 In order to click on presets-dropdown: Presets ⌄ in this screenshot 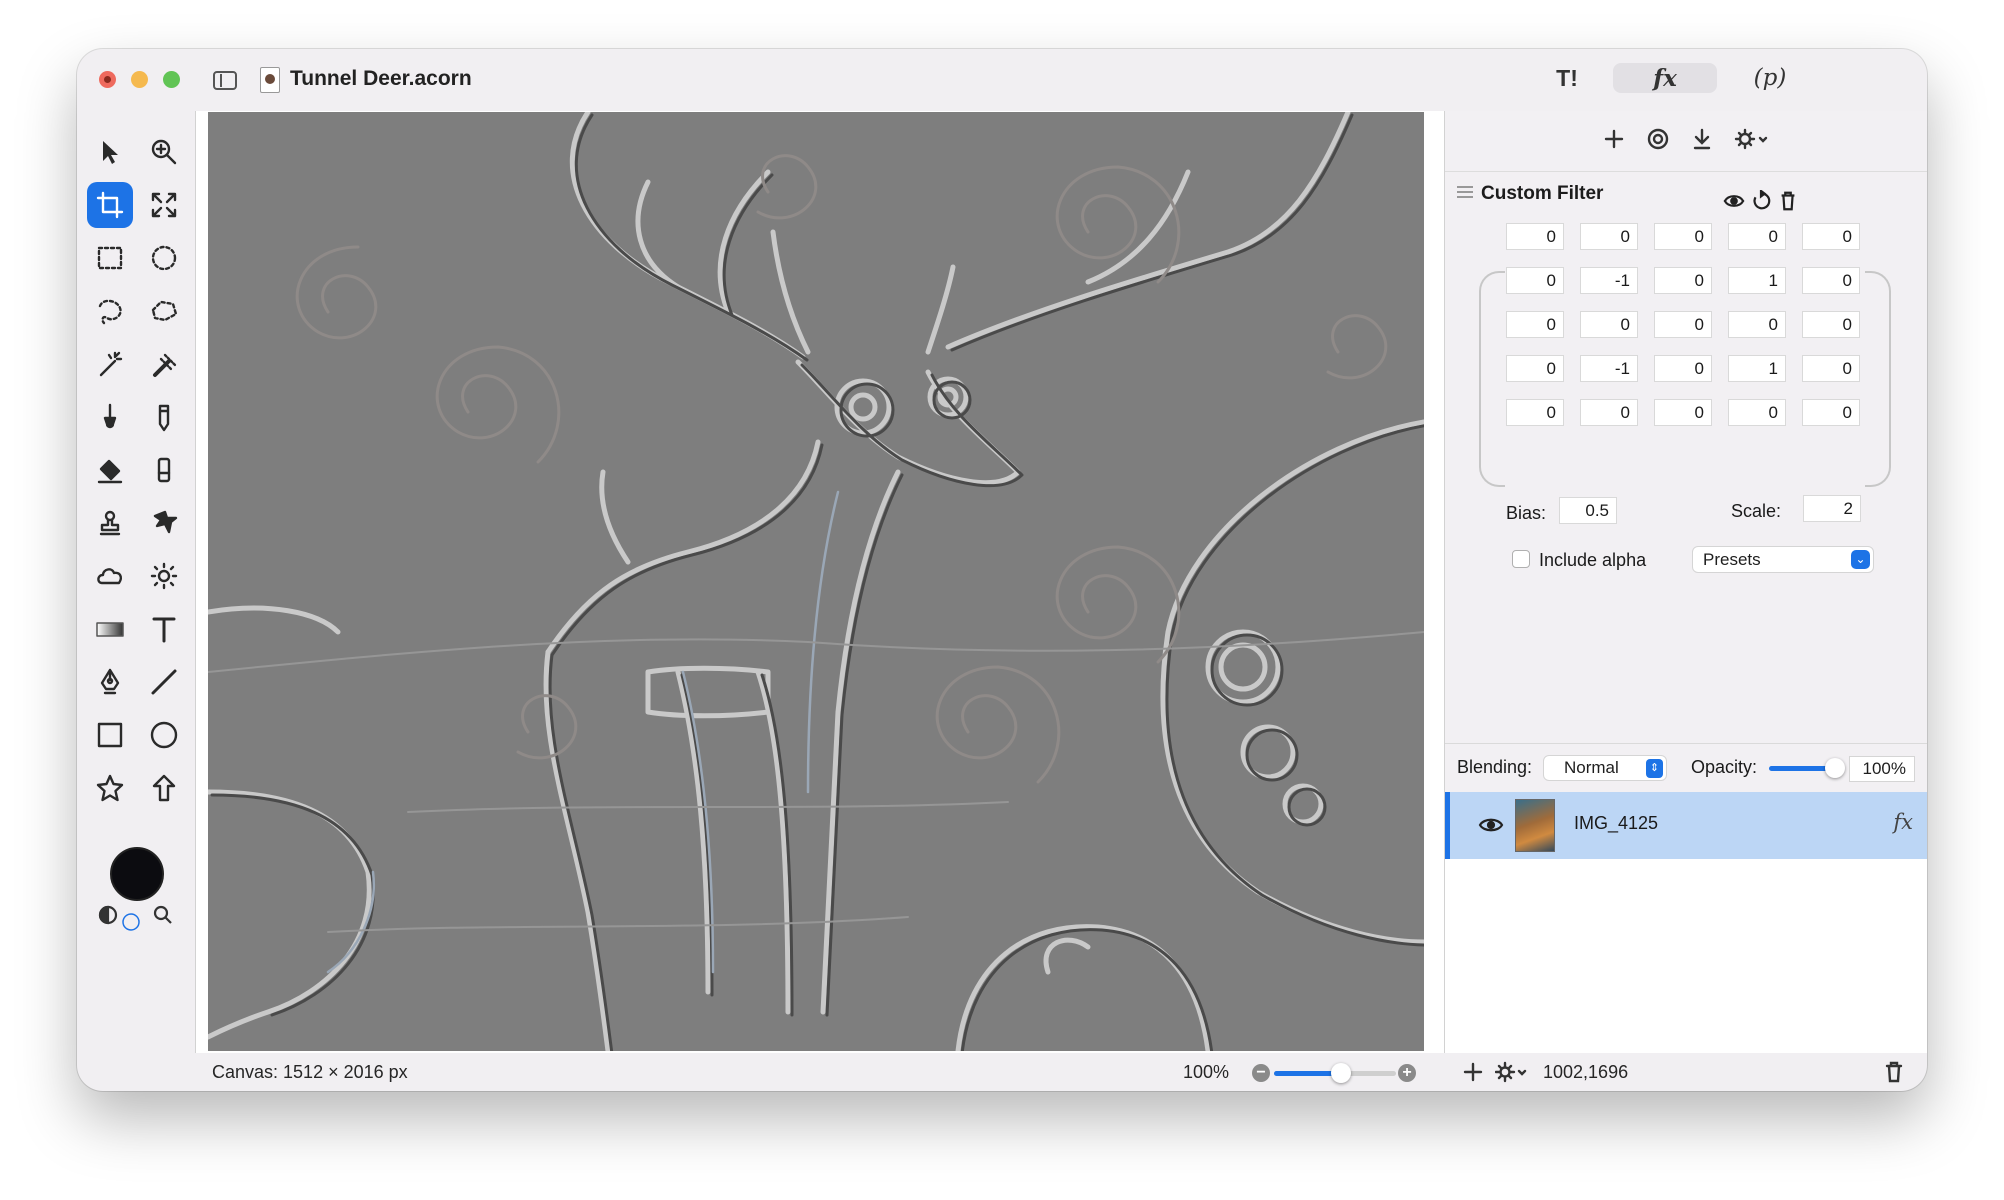, I will do `click(1783, 559)`.